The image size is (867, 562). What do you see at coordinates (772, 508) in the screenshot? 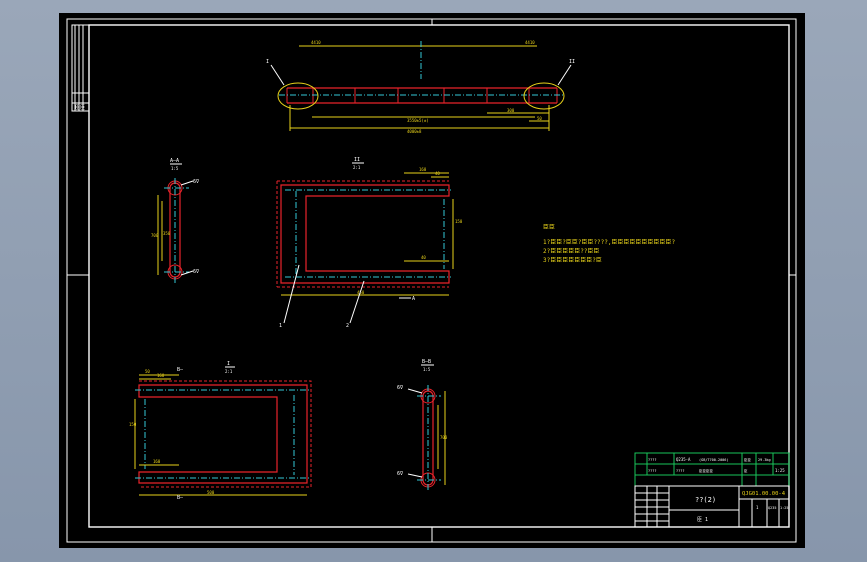
I see `tb-material: Q235` at bounding box center [772, 508].